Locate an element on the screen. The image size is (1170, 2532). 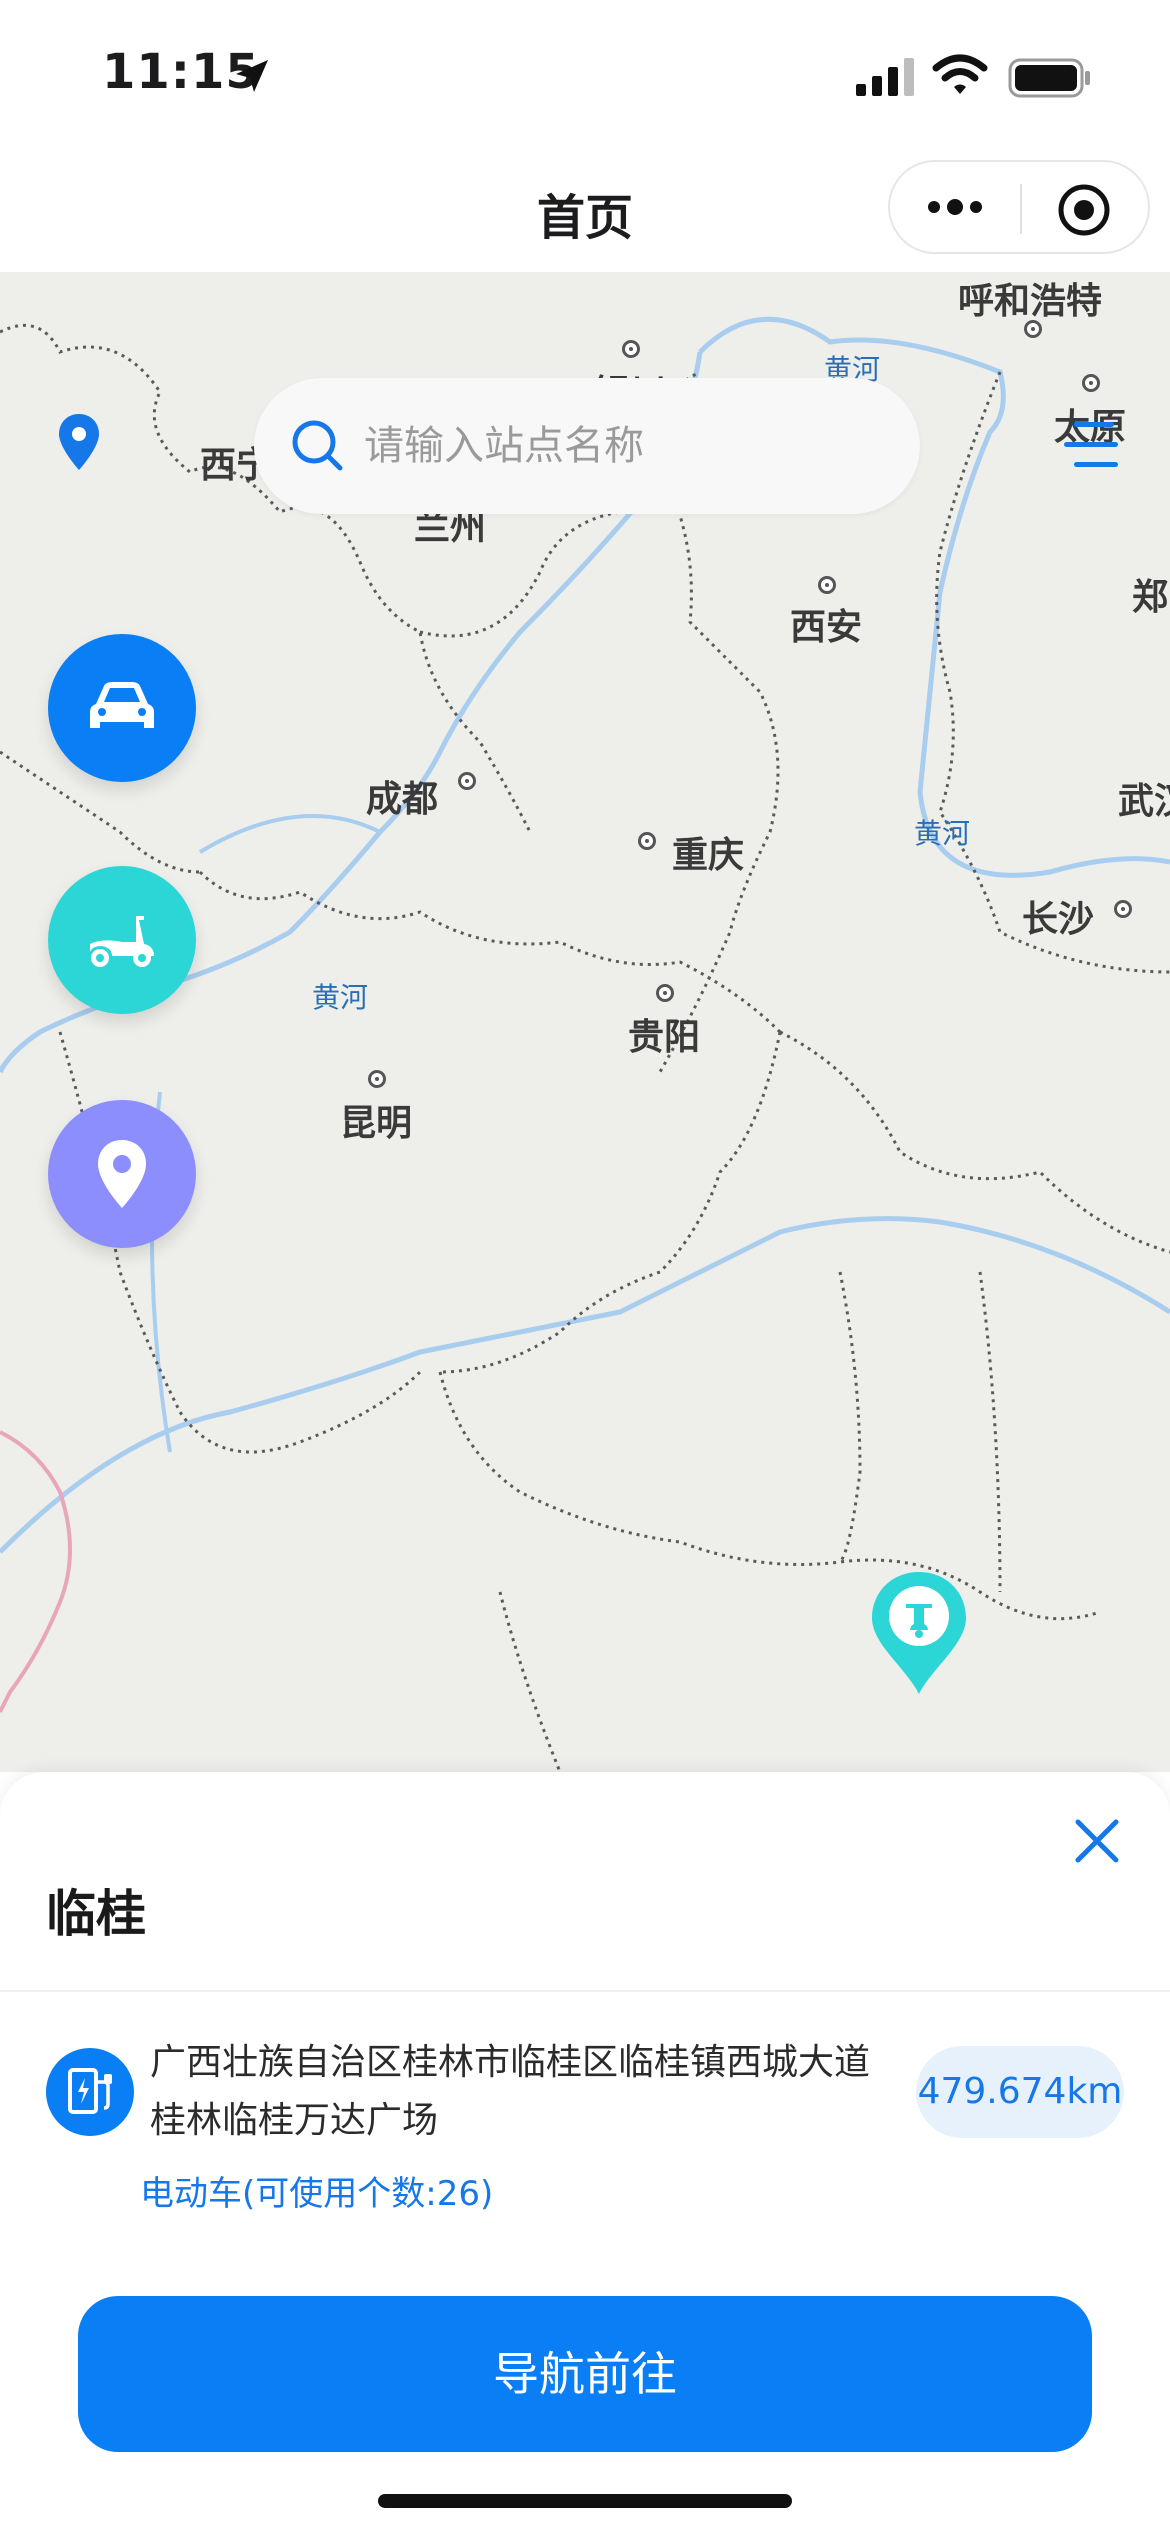
city-label: 西安 is located at coordinates (826, 627).